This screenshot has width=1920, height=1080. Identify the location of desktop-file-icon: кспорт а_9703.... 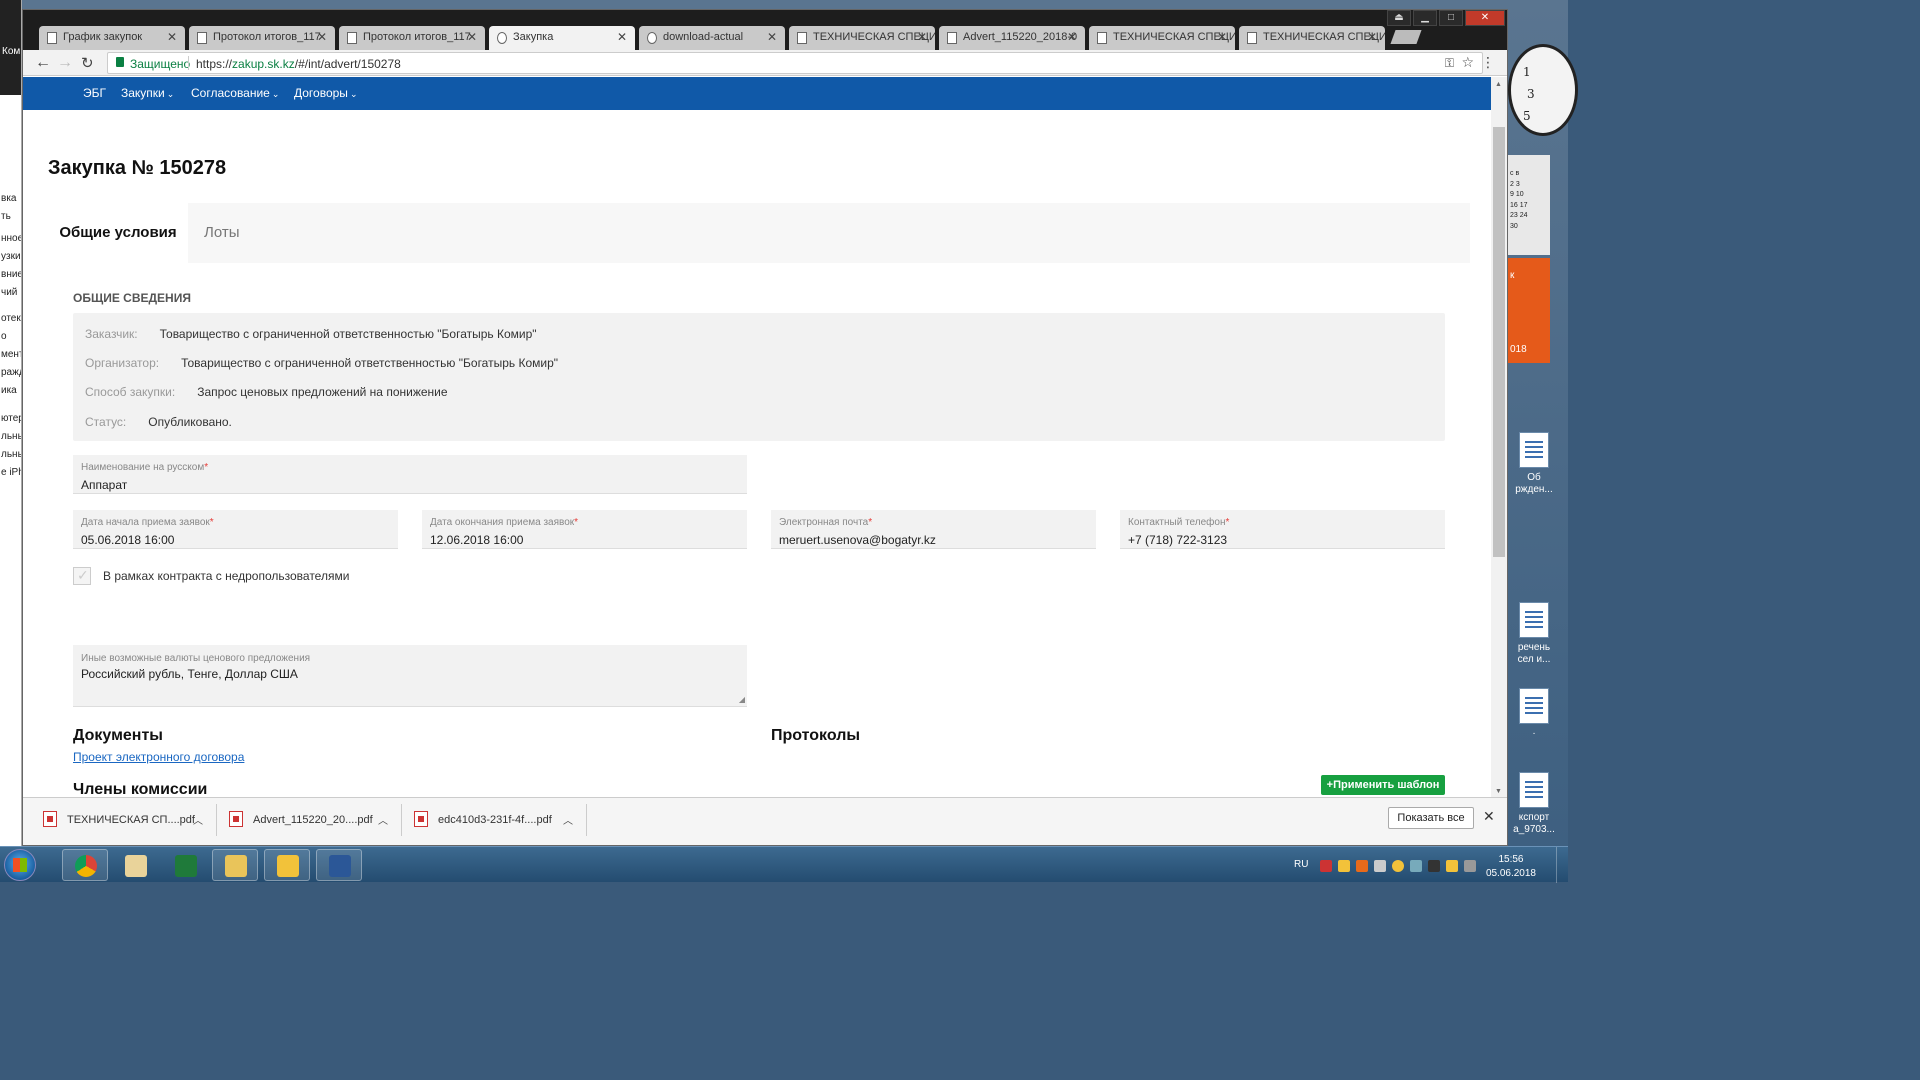
(1534, 804).